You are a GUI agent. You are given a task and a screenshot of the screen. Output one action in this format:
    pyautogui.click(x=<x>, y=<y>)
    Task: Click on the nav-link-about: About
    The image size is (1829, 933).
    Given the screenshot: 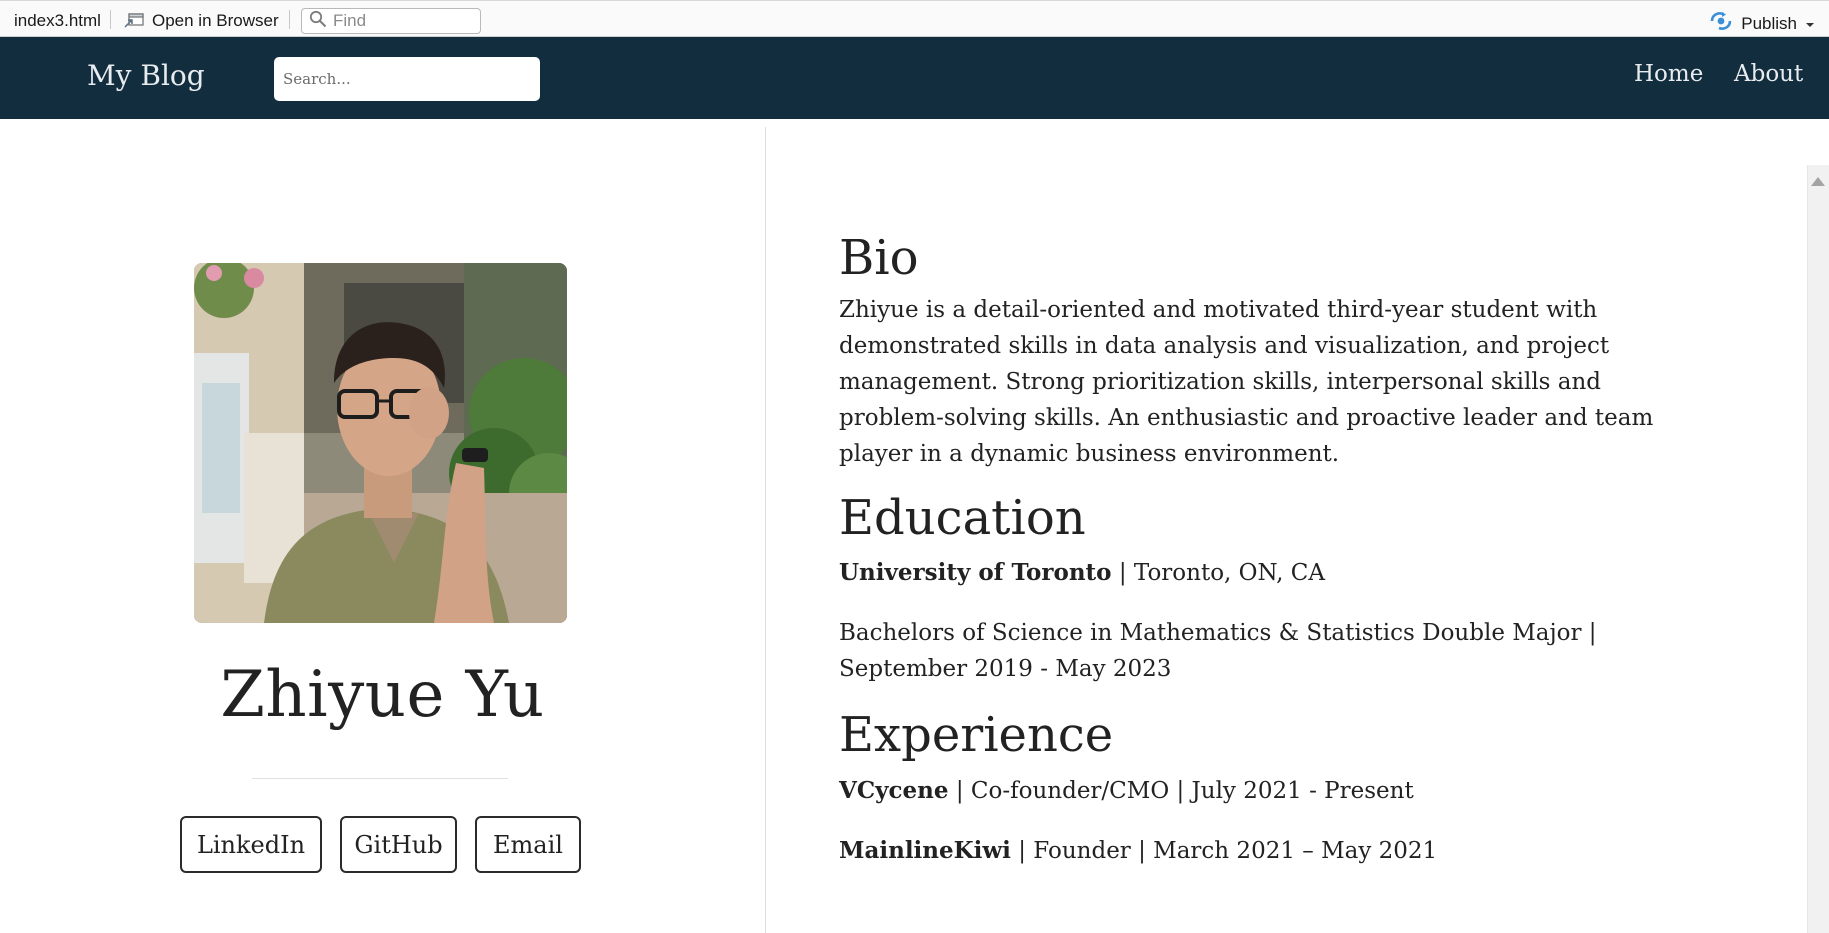 What is the action you would take?
    pyautogui.click(x=1768, y=74)
    